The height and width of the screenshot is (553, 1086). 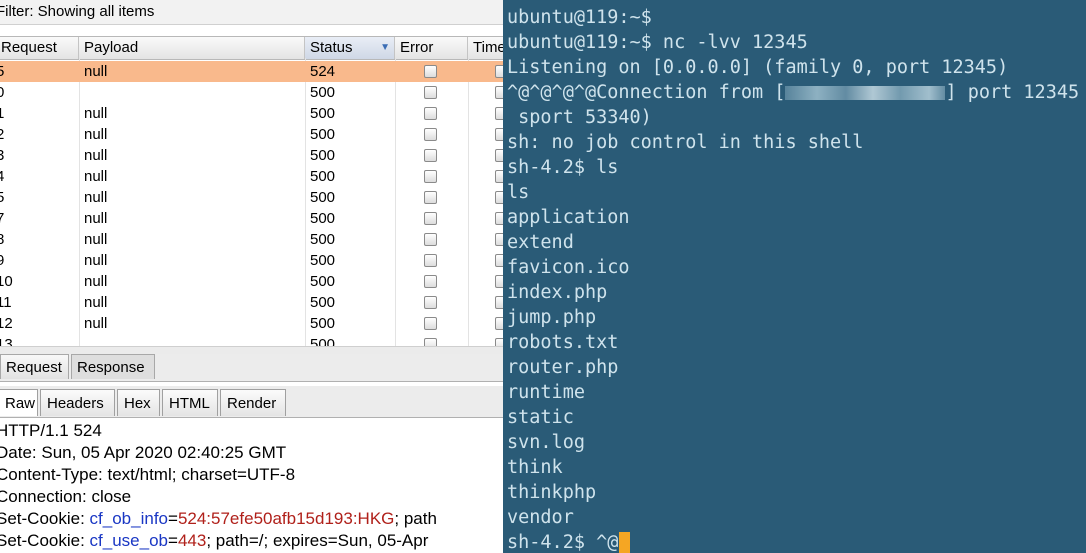 I want to click on filter-text: Filter: Showing all items, so click(x=77, y=11).